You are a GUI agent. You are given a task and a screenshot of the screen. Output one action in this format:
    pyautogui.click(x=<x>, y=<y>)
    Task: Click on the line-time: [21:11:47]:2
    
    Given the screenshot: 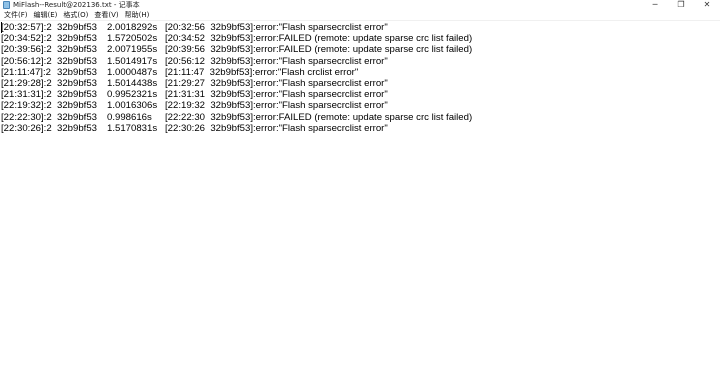 What is the action you would take?
    pyautogui.click(x=26, y=72)
    